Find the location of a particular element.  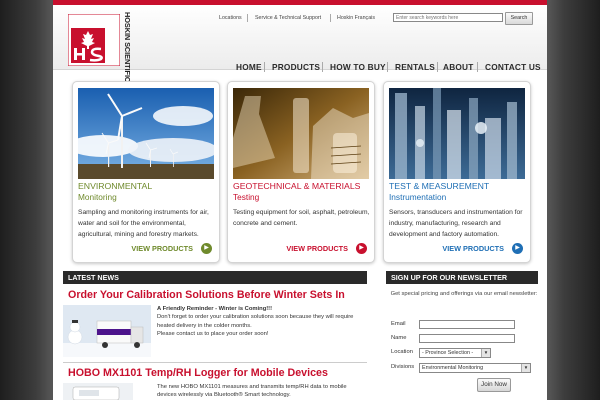

feature-subtitle: Instrumentation is located at coordinates (418, 197).